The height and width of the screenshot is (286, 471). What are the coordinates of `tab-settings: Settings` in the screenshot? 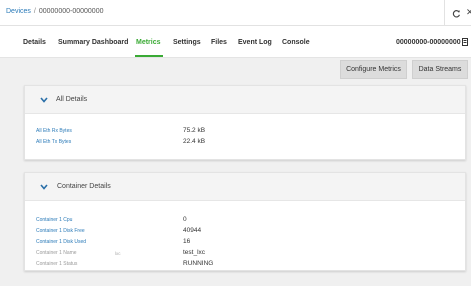 It's located at (187, 42).